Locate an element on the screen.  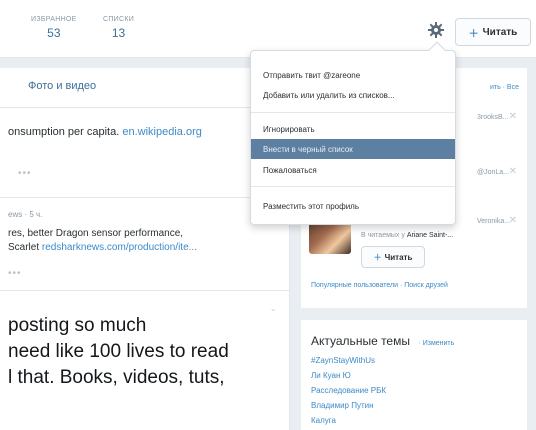
lists-stat-label: СПИСКИ is located at coordinates (119, 19).